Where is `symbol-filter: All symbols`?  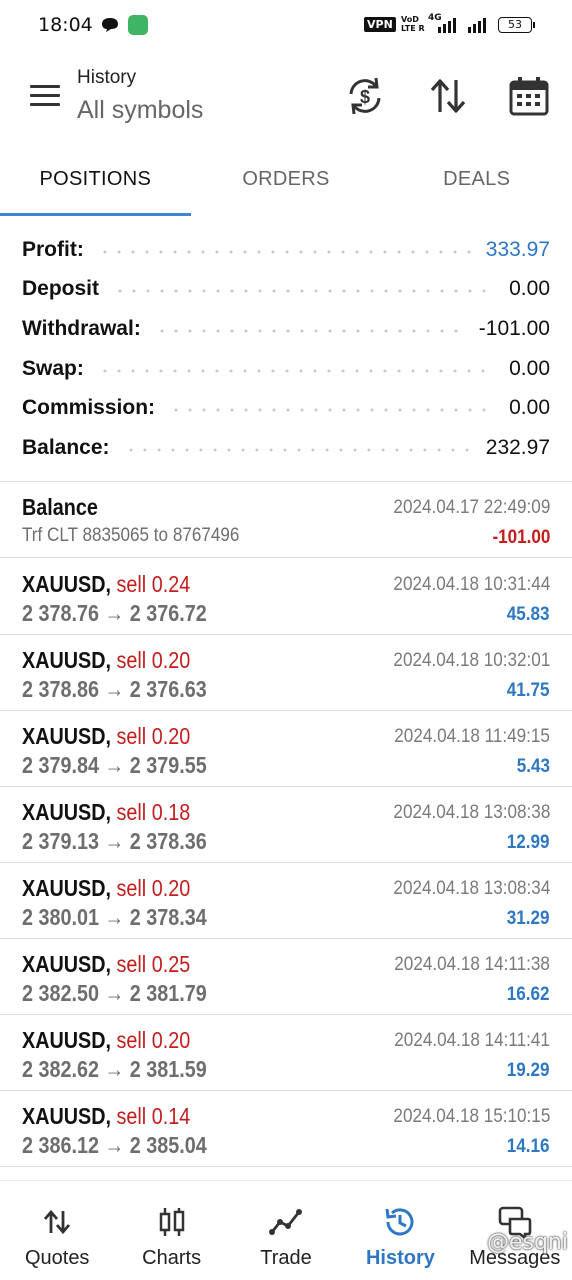
symbol-filter: All symbols is located at coordinates (140, 110).